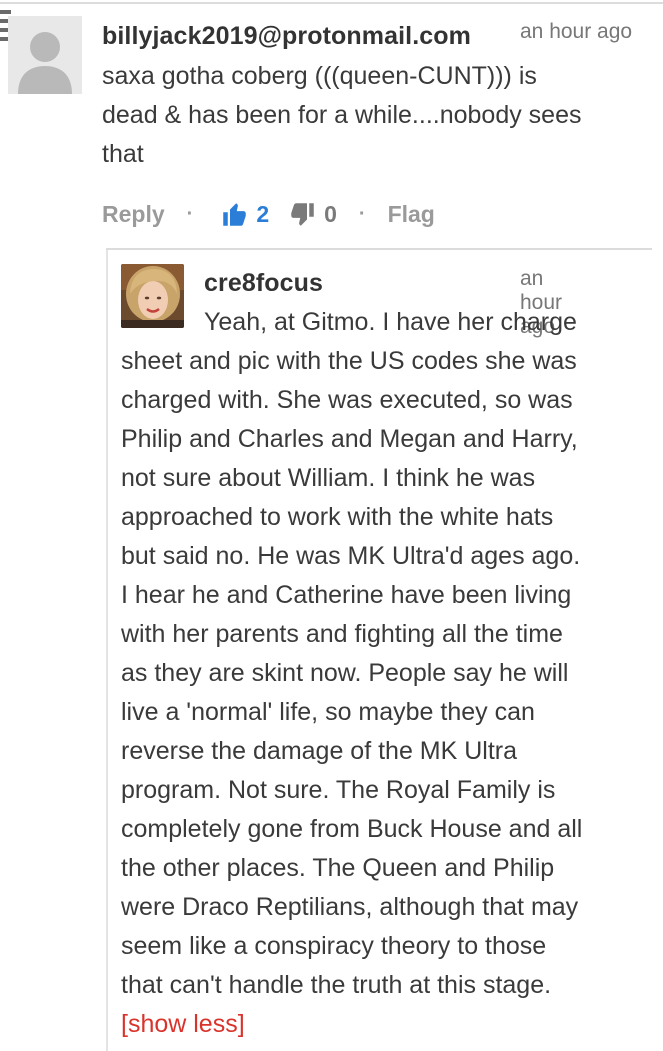  Describe the element at coordinates (390, 322) in the screenshot. I see `reply-first-line: Yeah, at Gitmo. I have her charge` at that location.